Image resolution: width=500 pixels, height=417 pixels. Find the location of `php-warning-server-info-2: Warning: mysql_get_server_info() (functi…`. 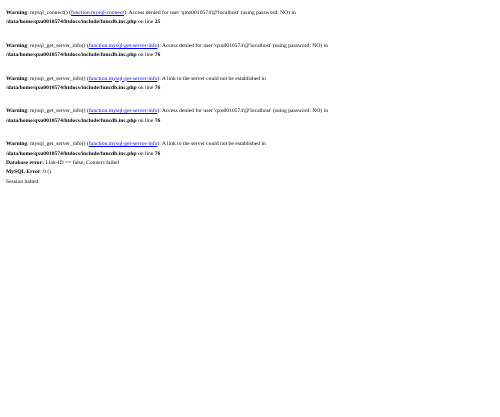

php-warning-server-info-2: Warning: mysql_get_server_info() (functi… is located at coordinates (136, 83).